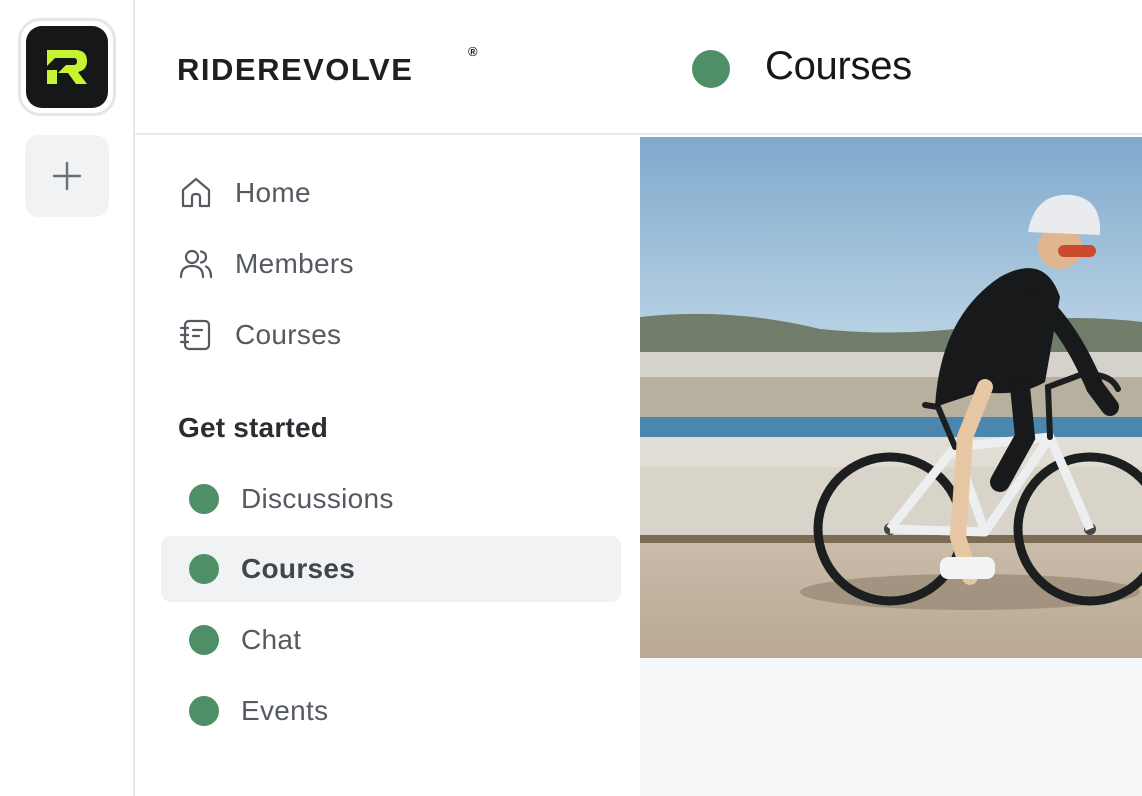  I want to click on riderevolve-logo-icon, so click(67, 67).